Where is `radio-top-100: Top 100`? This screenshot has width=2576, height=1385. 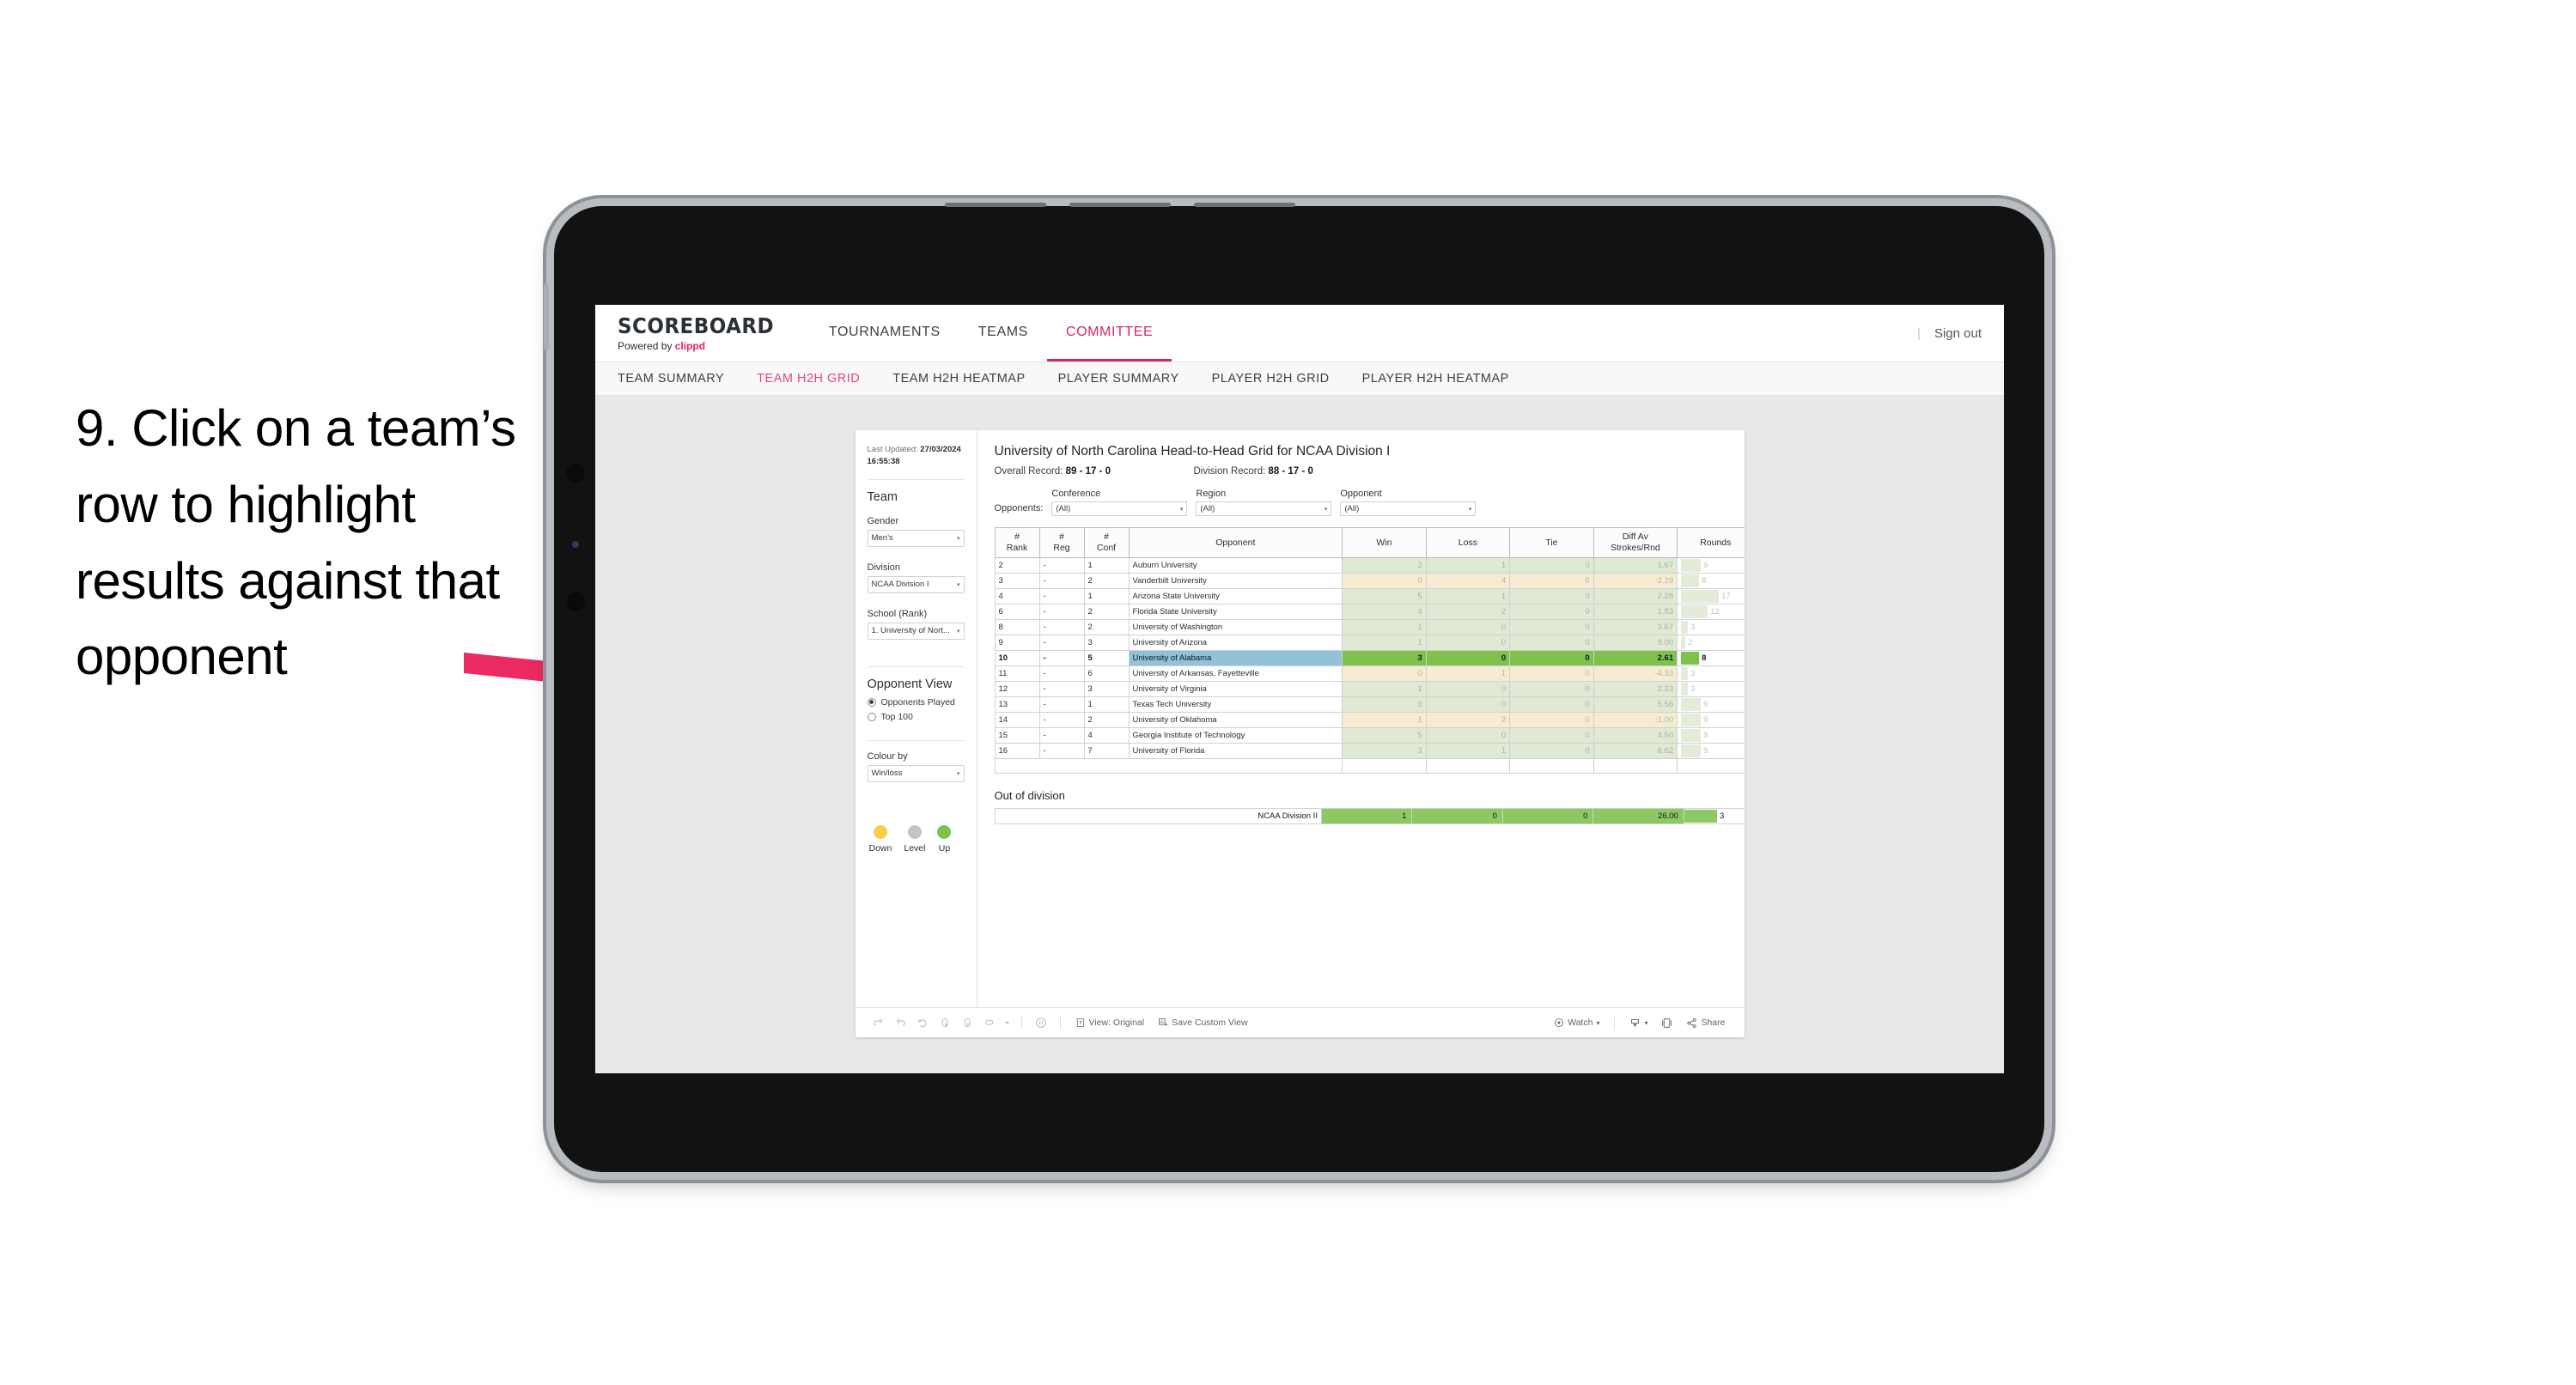
radio-top-100: Top 100 is located at coordinates (916, 717).